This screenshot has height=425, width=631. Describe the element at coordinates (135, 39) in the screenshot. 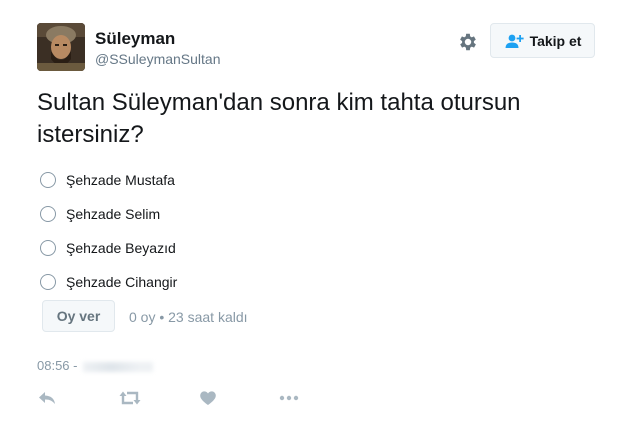

I see `author-name: Süleyman` at that location.